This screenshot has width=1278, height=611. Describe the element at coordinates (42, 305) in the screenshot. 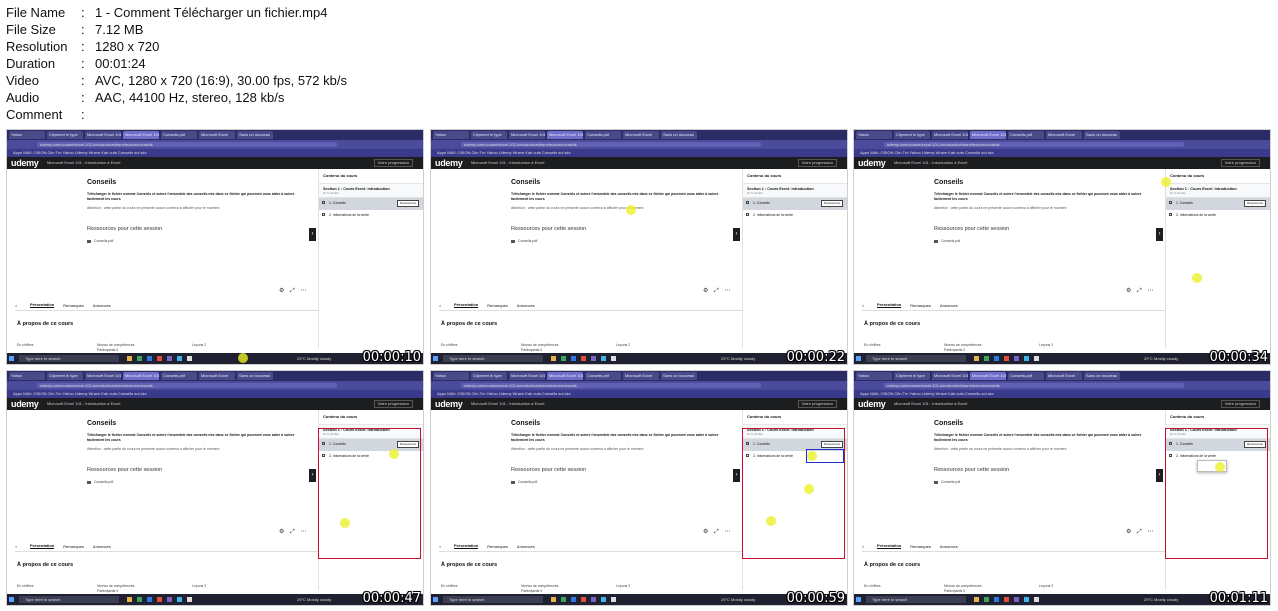

I see `tab-presentation: Présentation` at that location.